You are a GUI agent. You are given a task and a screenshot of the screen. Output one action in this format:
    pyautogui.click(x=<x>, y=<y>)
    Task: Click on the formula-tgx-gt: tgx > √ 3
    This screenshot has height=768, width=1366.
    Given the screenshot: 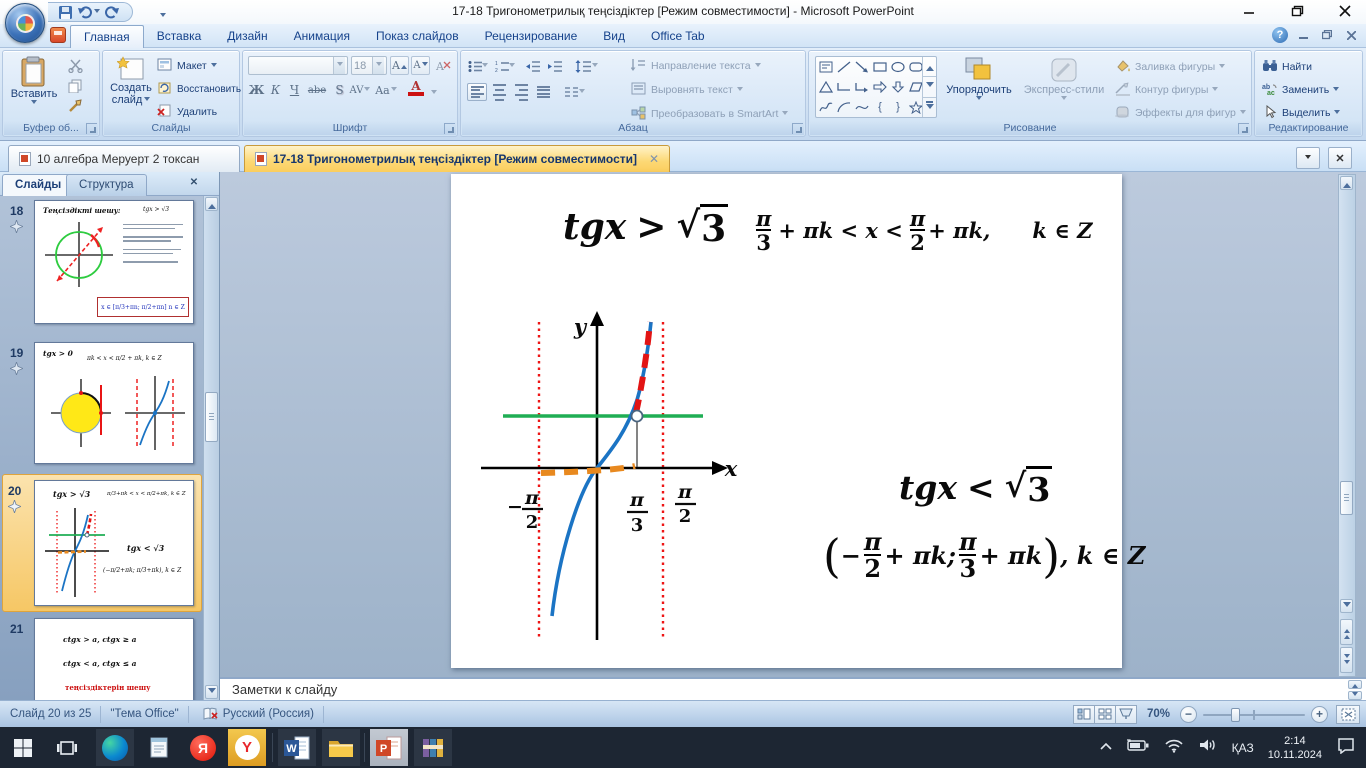 What is the action you would take?
    pyautogui.click(x=646, y=227)
    